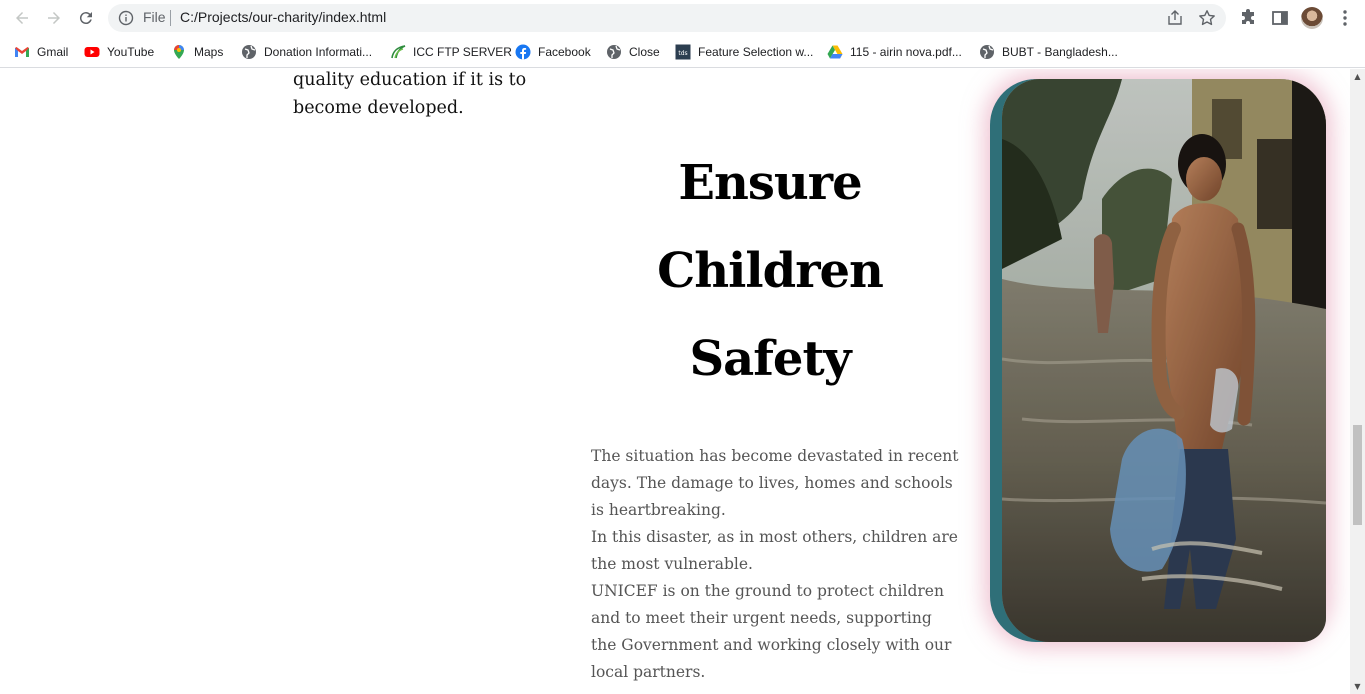  Describe the element at coordinates (462, 52) in the screenshot. I see `bookmark-label: ICC FTP SERVER` at that location.